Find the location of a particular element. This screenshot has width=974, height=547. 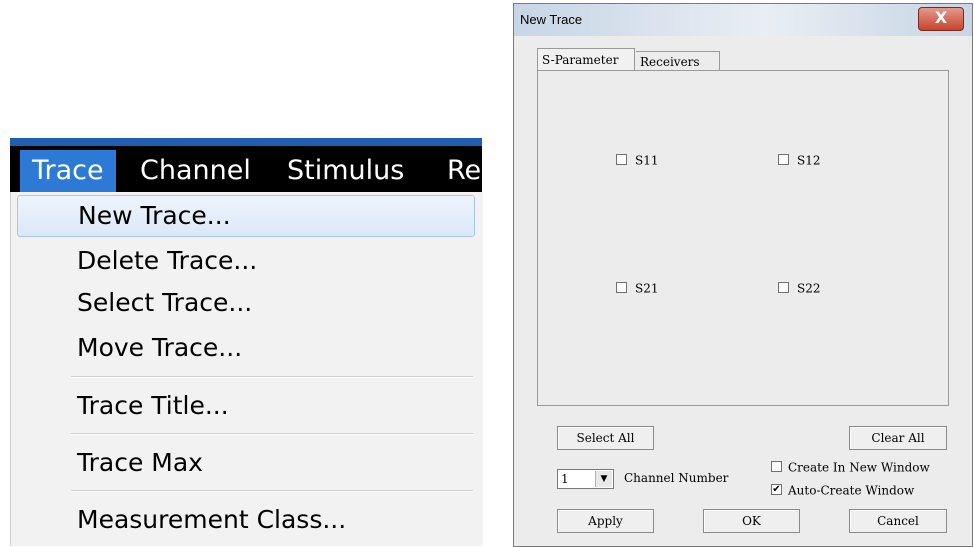

channel-number-select: 1 ▼ is located at coordinates (585, 479).